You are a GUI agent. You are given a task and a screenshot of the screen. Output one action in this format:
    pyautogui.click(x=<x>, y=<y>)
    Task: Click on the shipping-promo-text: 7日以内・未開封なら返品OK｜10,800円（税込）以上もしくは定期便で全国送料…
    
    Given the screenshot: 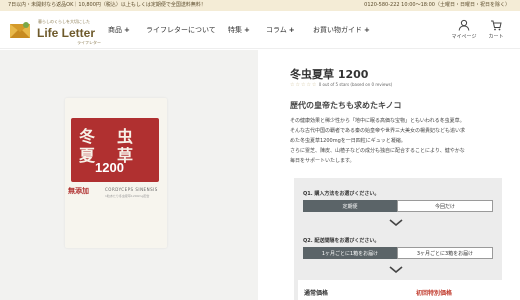 What is the action you would take?
    pyautogui.click(x=107, y=5)
    